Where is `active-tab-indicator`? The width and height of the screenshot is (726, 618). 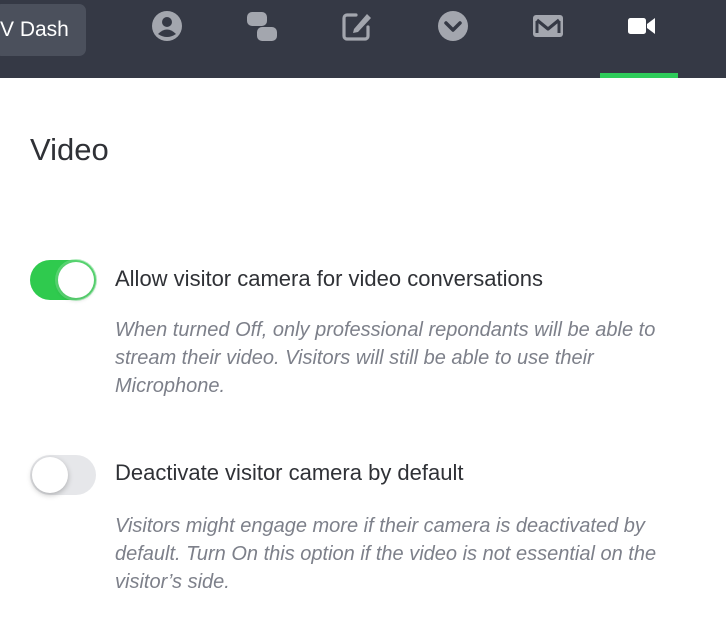
active-tab-indicator is located at coordinates (639, 75).